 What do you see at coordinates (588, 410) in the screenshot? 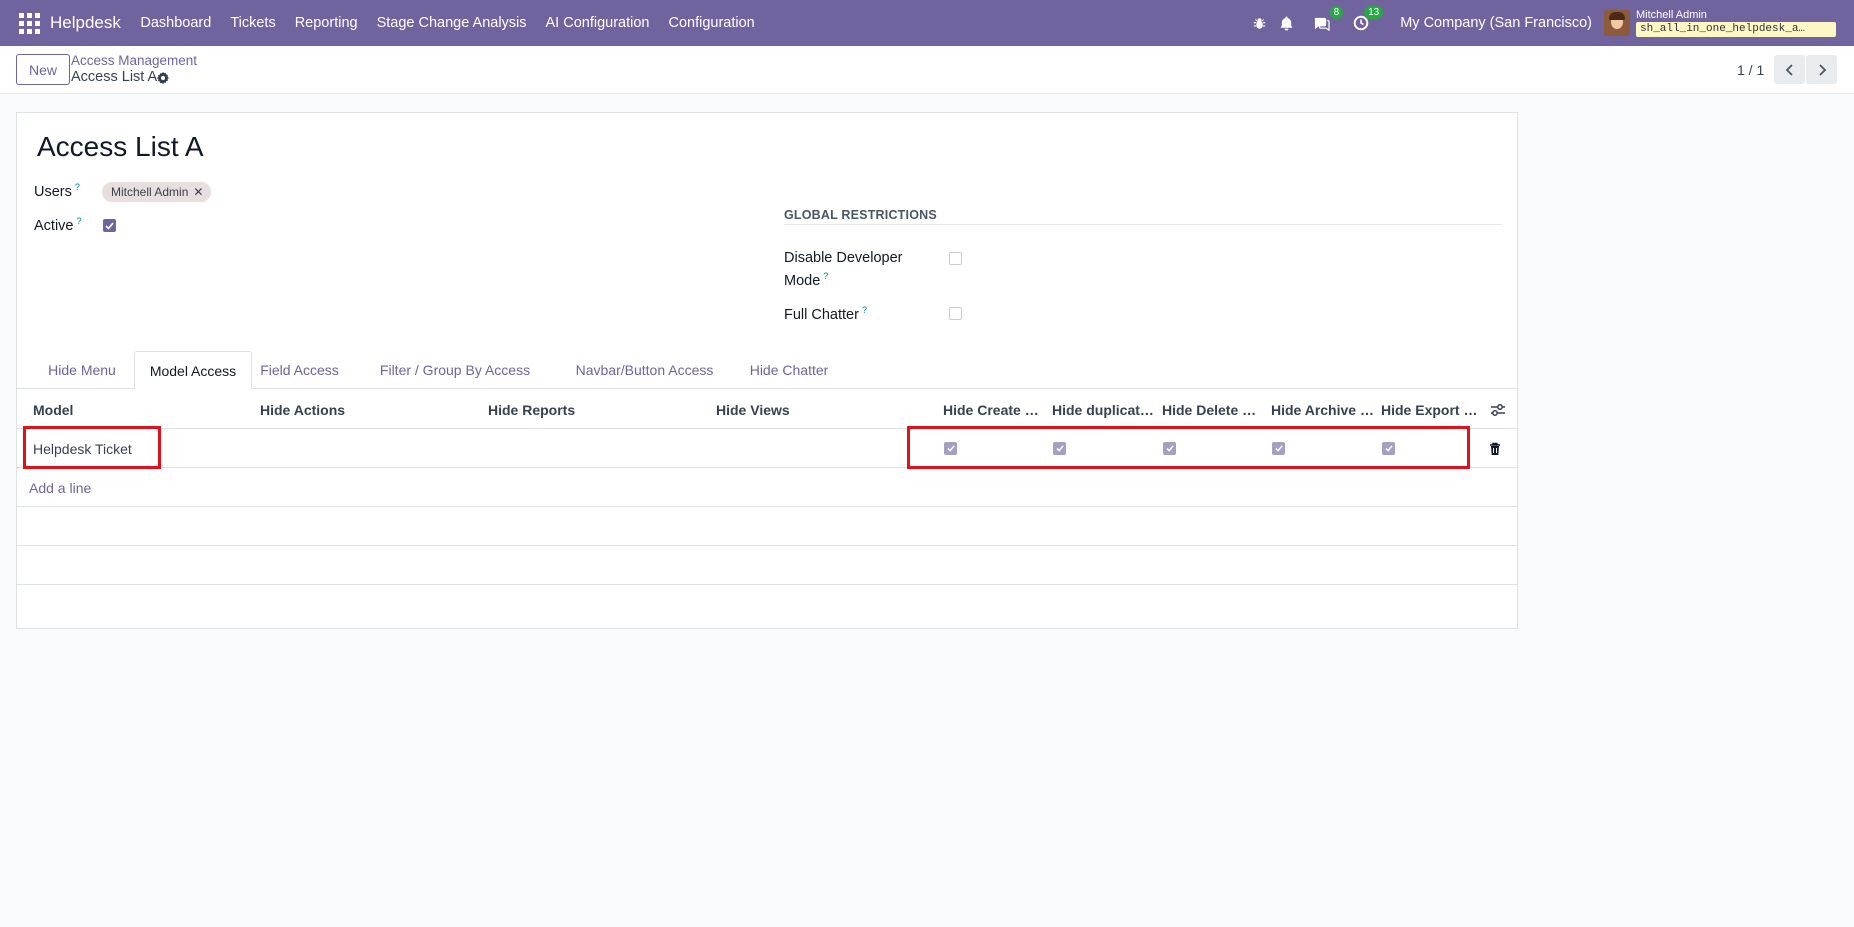
I see `column-hide-reports: Hide Reports` at bounding box center [588, 410].